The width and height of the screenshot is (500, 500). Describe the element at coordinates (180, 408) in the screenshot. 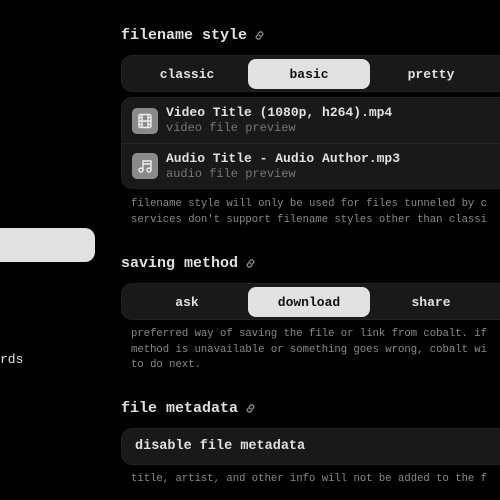

I see `section-title: file metadata` at that location.